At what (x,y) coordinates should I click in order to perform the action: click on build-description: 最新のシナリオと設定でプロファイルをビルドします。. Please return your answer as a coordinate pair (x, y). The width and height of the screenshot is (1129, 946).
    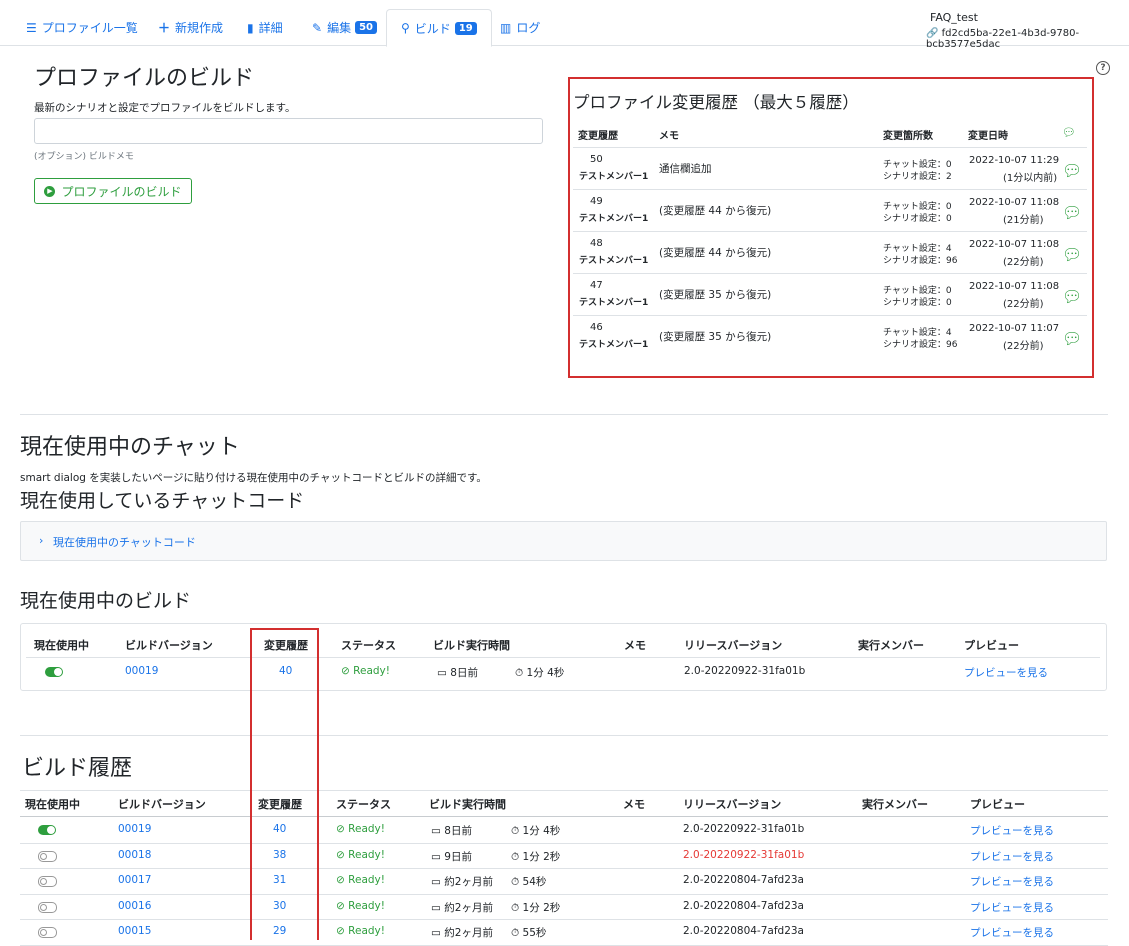
    Looking at the image, I should click on (165, 108).